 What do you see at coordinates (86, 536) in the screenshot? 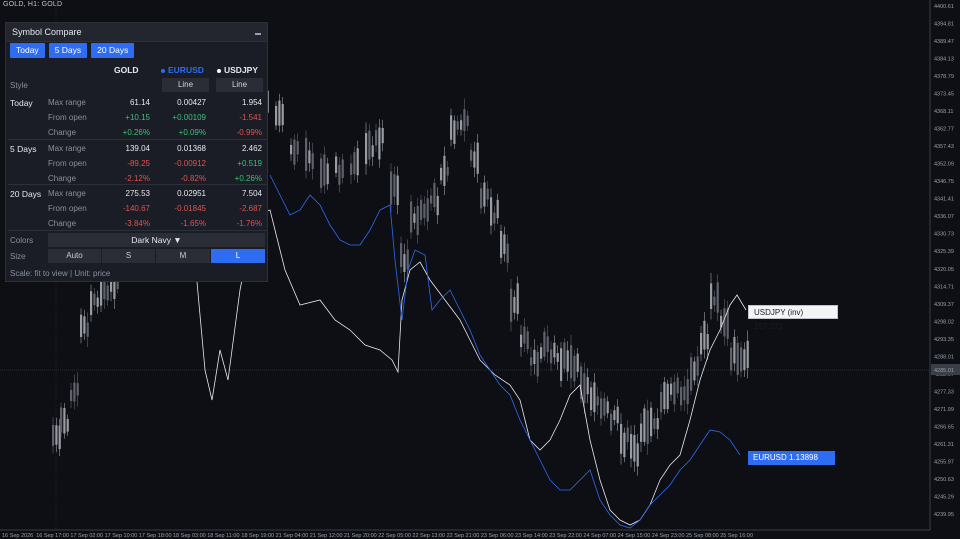
I see `time-tick-label: 17 Sep 02:00` at bounding box center [86, 536].